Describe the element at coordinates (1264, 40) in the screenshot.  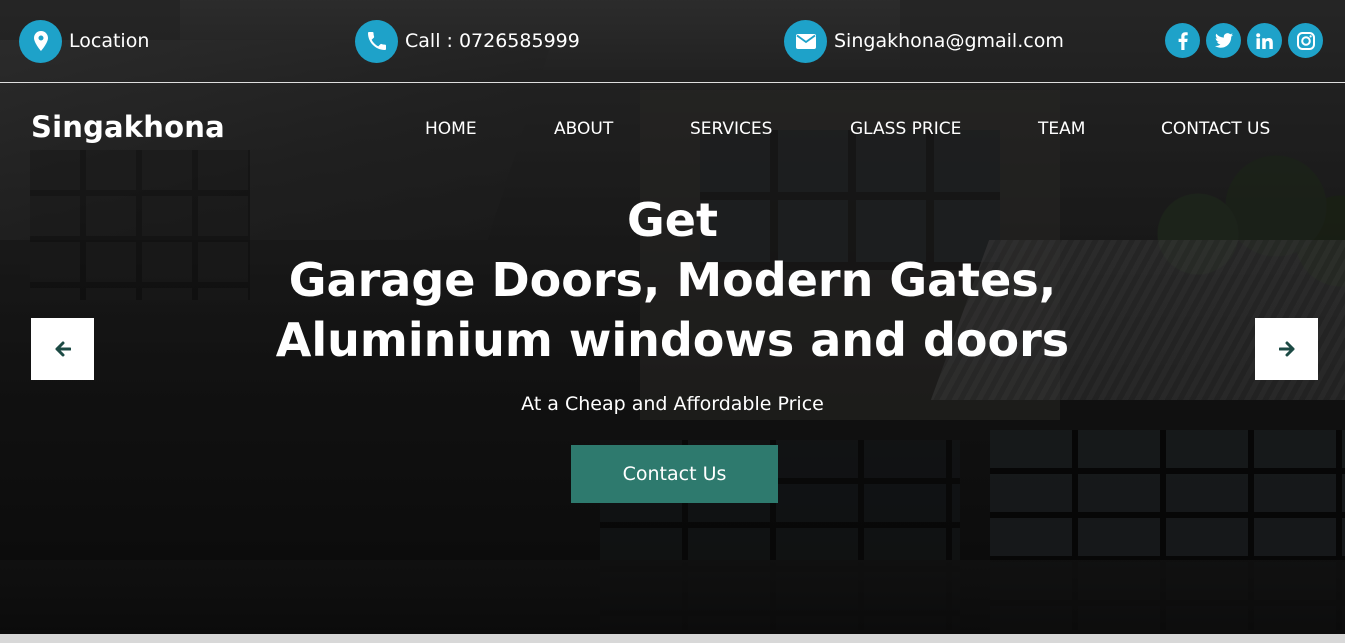
I see `linkedin-icon` at that location.